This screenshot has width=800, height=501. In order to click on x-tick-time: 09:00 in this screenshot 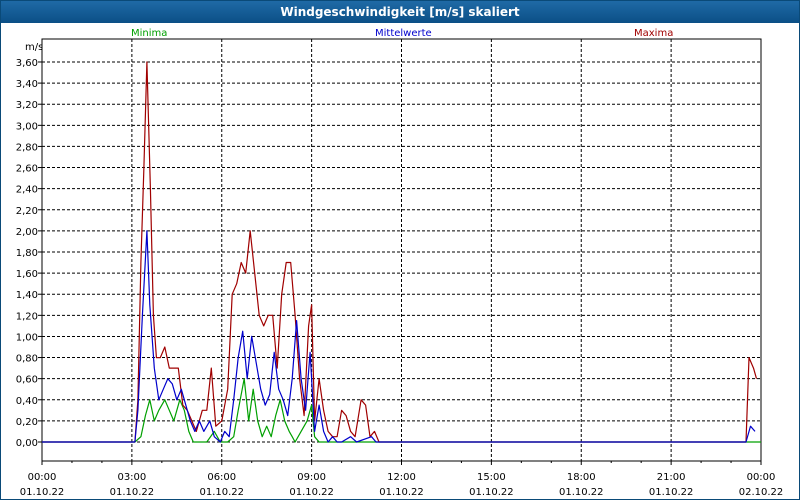, I will do `click(311, 477)`.